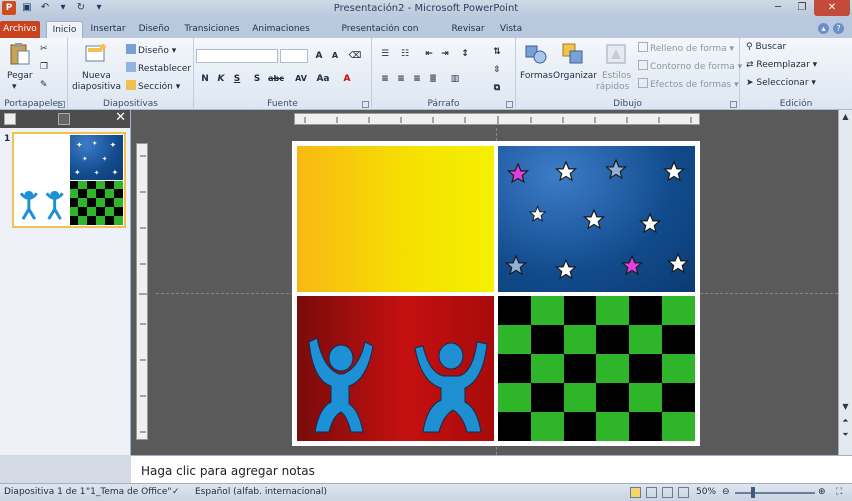 This screenshot has width=852, height=501. I want to click on close-pane-icon: ✕, so click(120, 118).